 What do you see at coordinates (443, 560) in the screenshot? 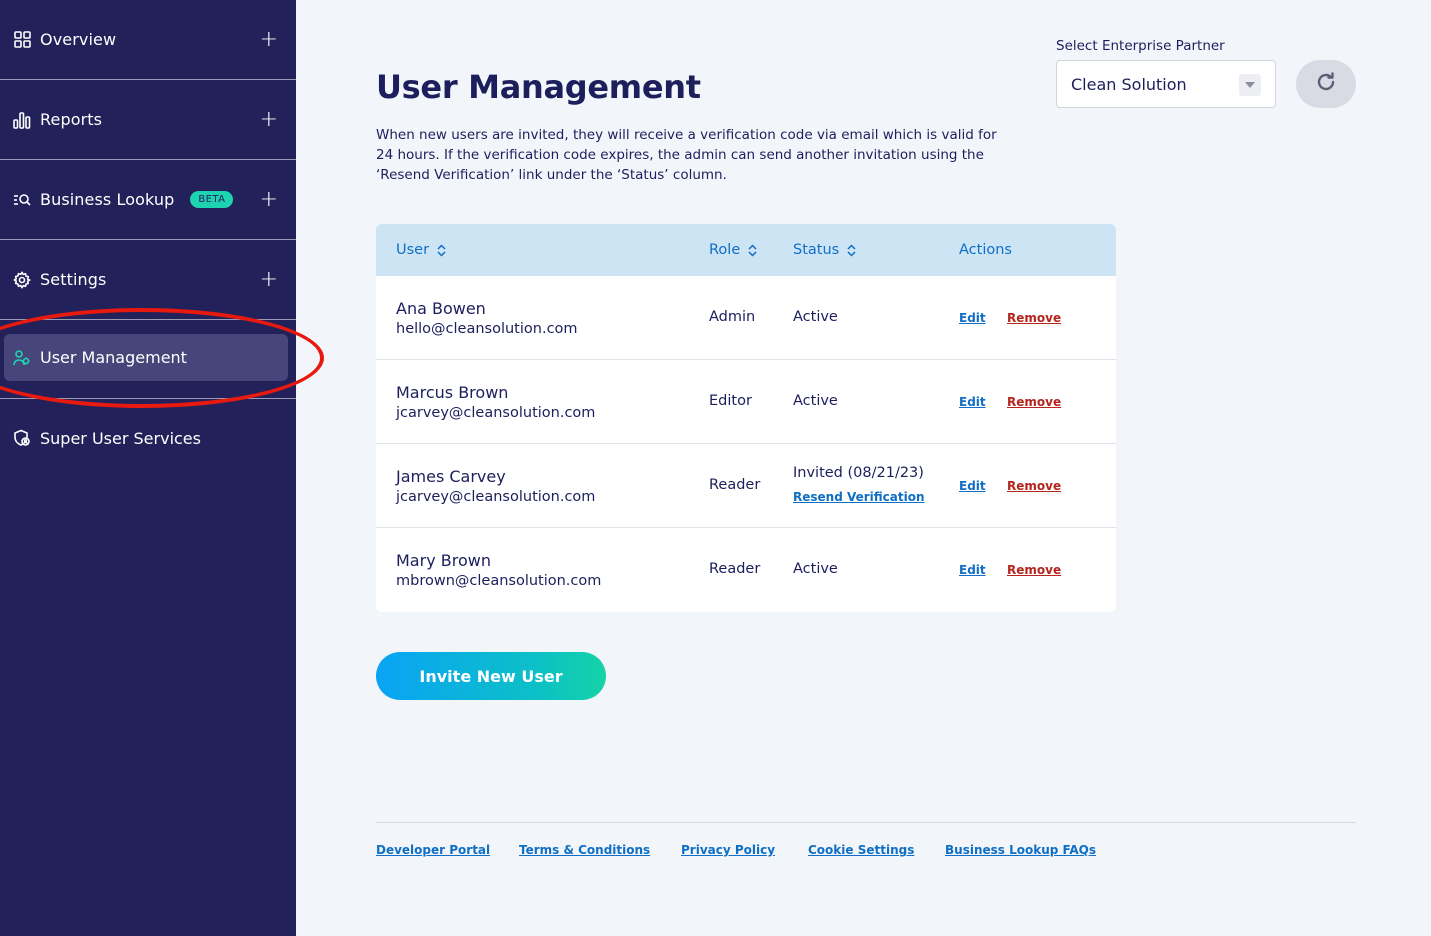
I see `user-name: Mary Brown` at bounding box center [443, 560].